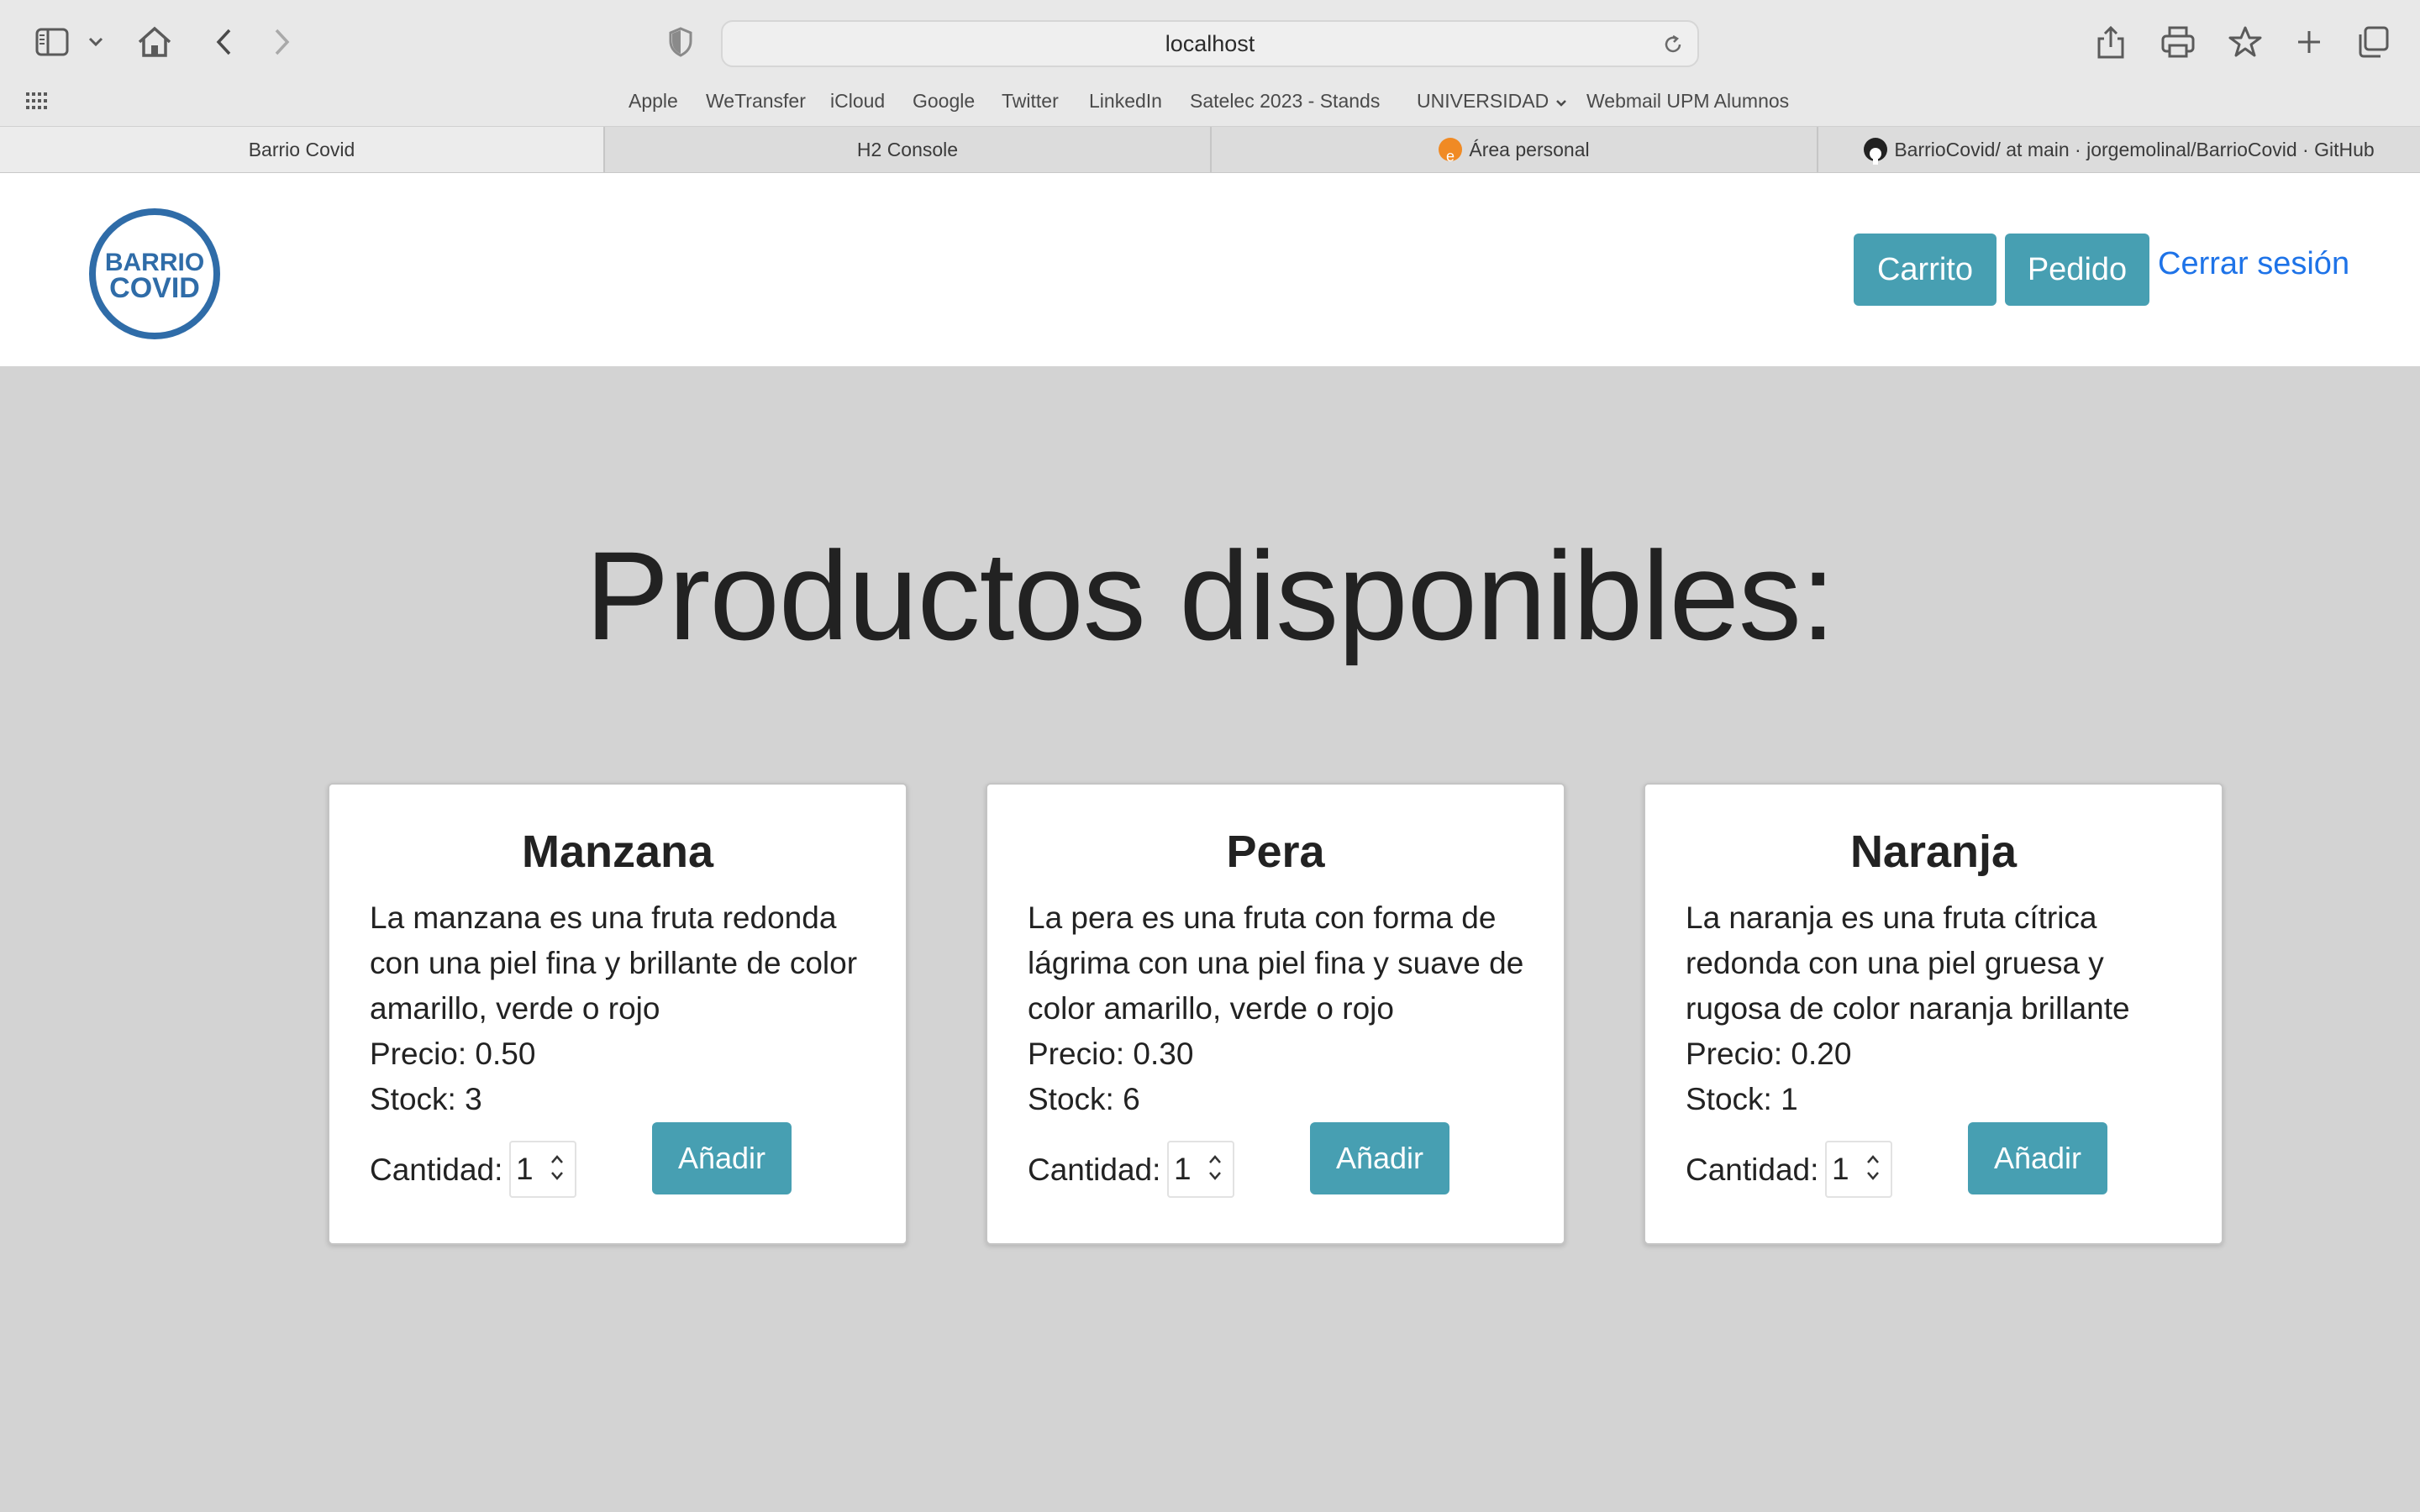 Image resolution: width=2420 pixels, height=1512 pixels. I want to click on logout-link: Cerrar sesión, so click(2253, 263).